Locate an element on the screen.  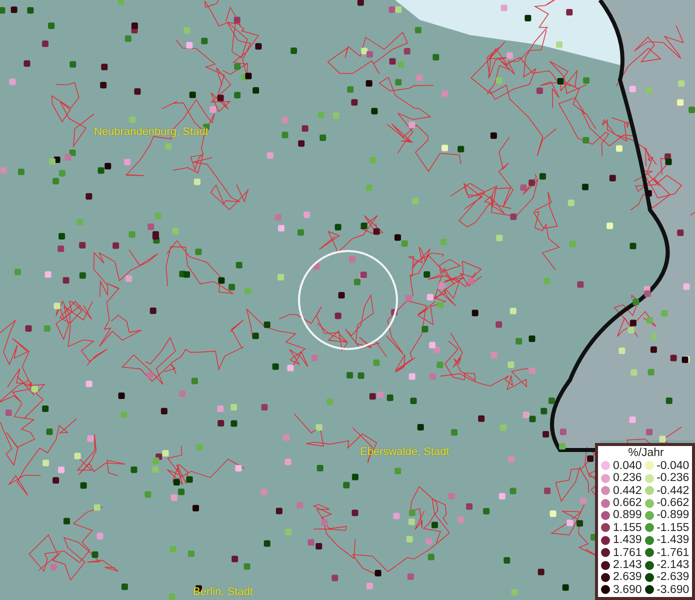
legend-value: 0.040 is located at coordinates (627, 466).